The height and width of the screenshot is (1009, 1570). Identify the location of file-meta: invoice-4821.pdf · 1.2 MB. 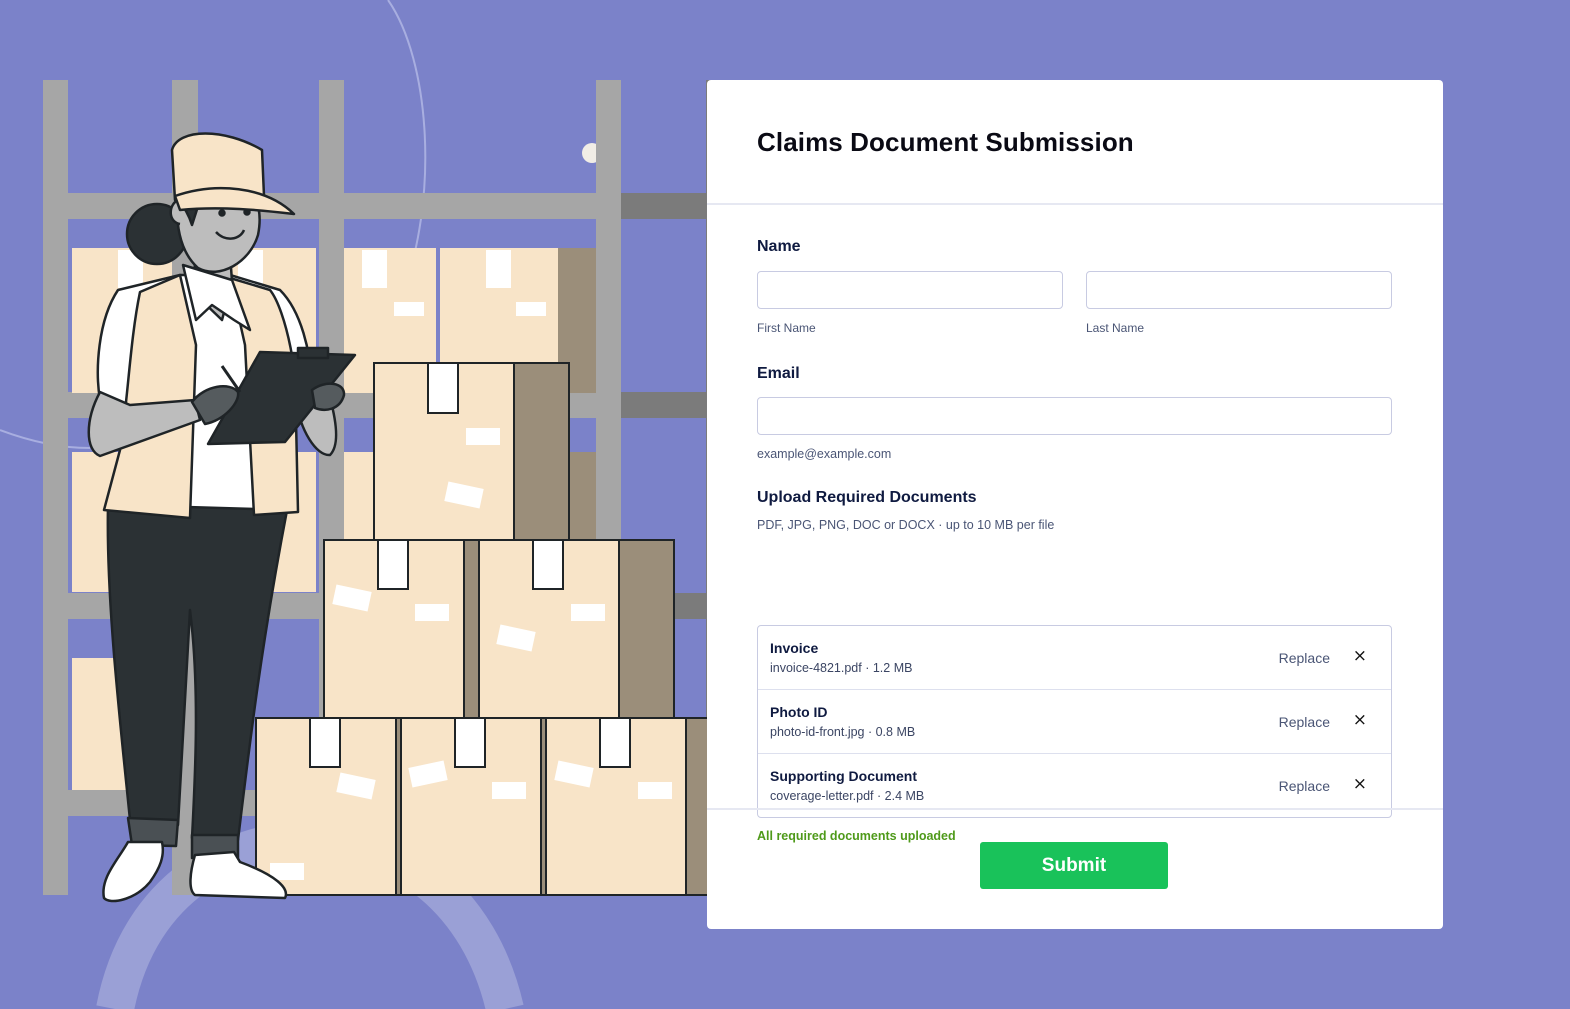
(841, 668).